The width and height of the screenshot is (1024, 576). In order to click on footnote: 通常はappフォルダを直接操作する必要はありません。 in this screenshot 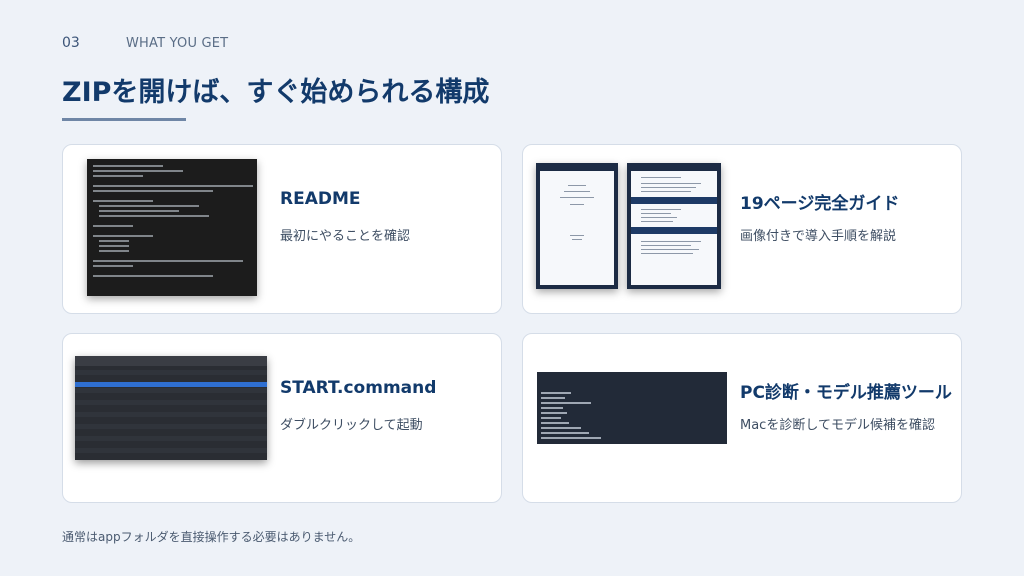, I will do `click(211, 537)`.